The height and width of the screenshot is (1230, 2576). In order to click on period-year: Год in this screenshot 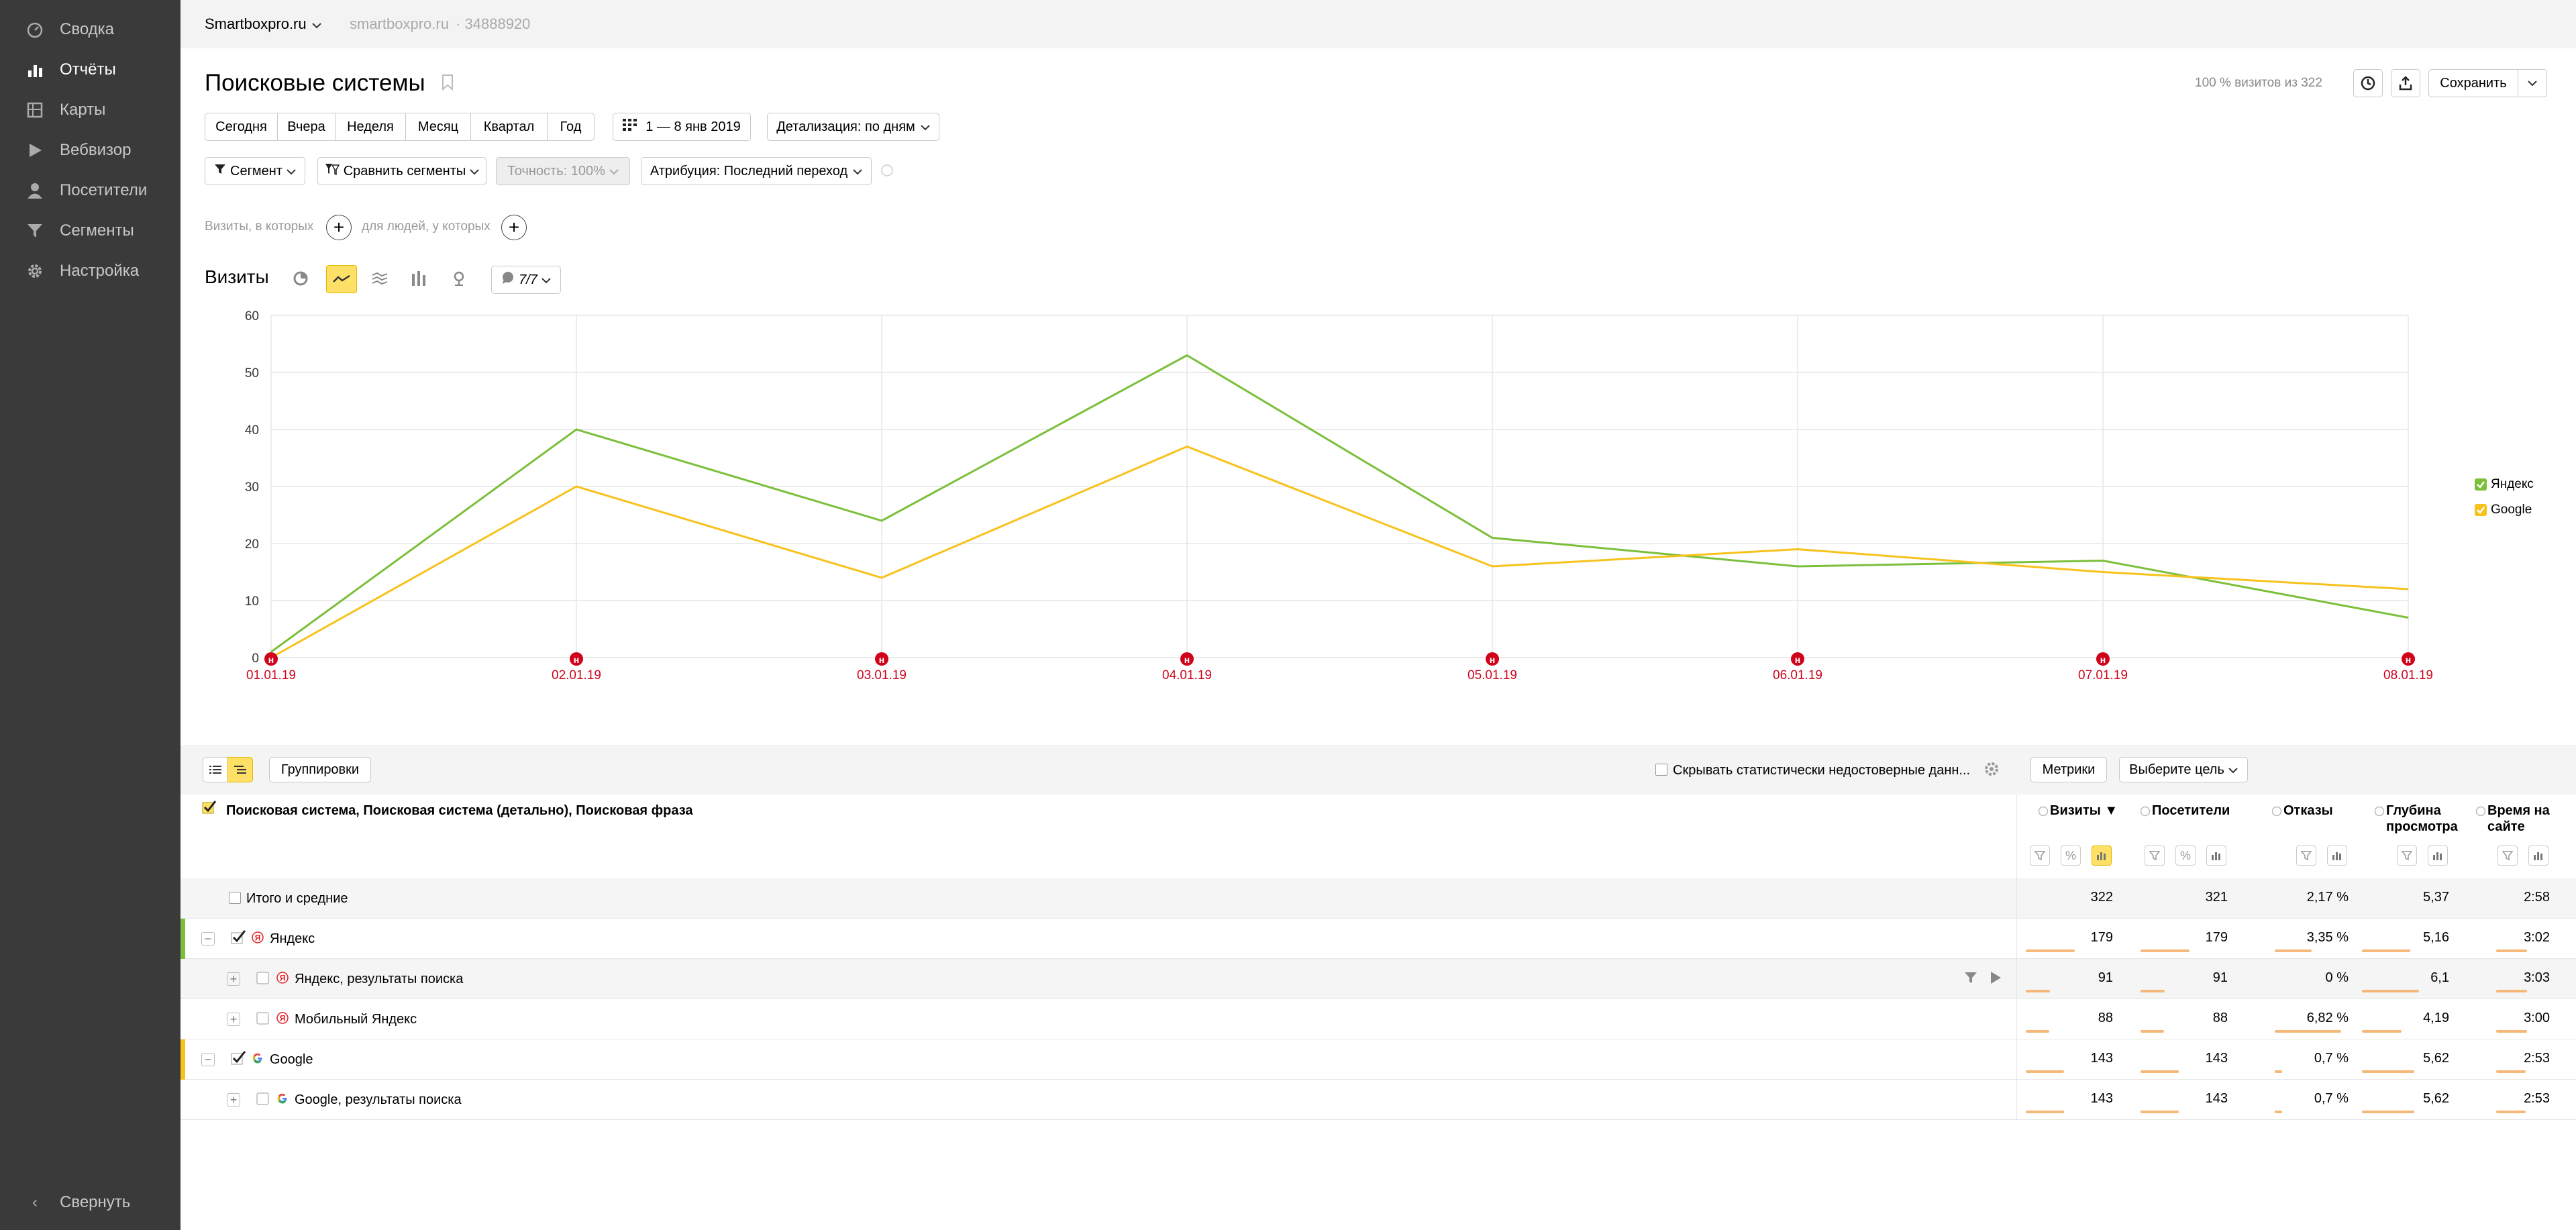, I will do `click(571, 127)`.